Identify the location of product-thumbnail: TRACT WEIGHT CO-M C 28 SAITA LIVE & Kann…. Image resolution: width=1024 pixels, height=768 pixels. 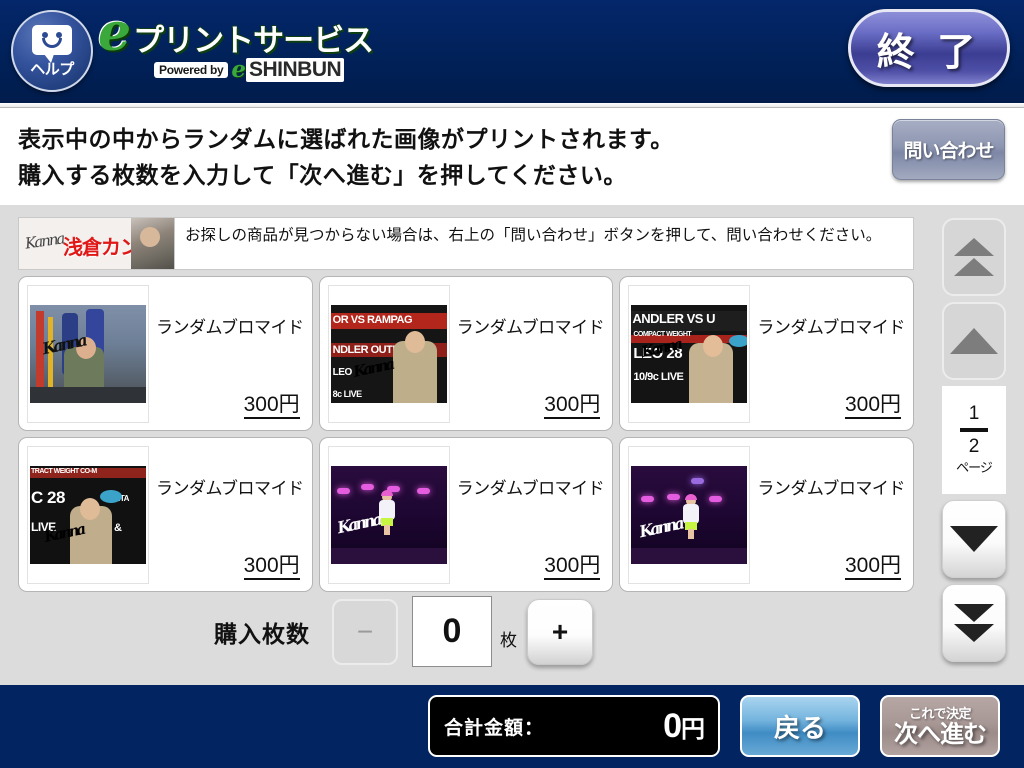
(88, 515).